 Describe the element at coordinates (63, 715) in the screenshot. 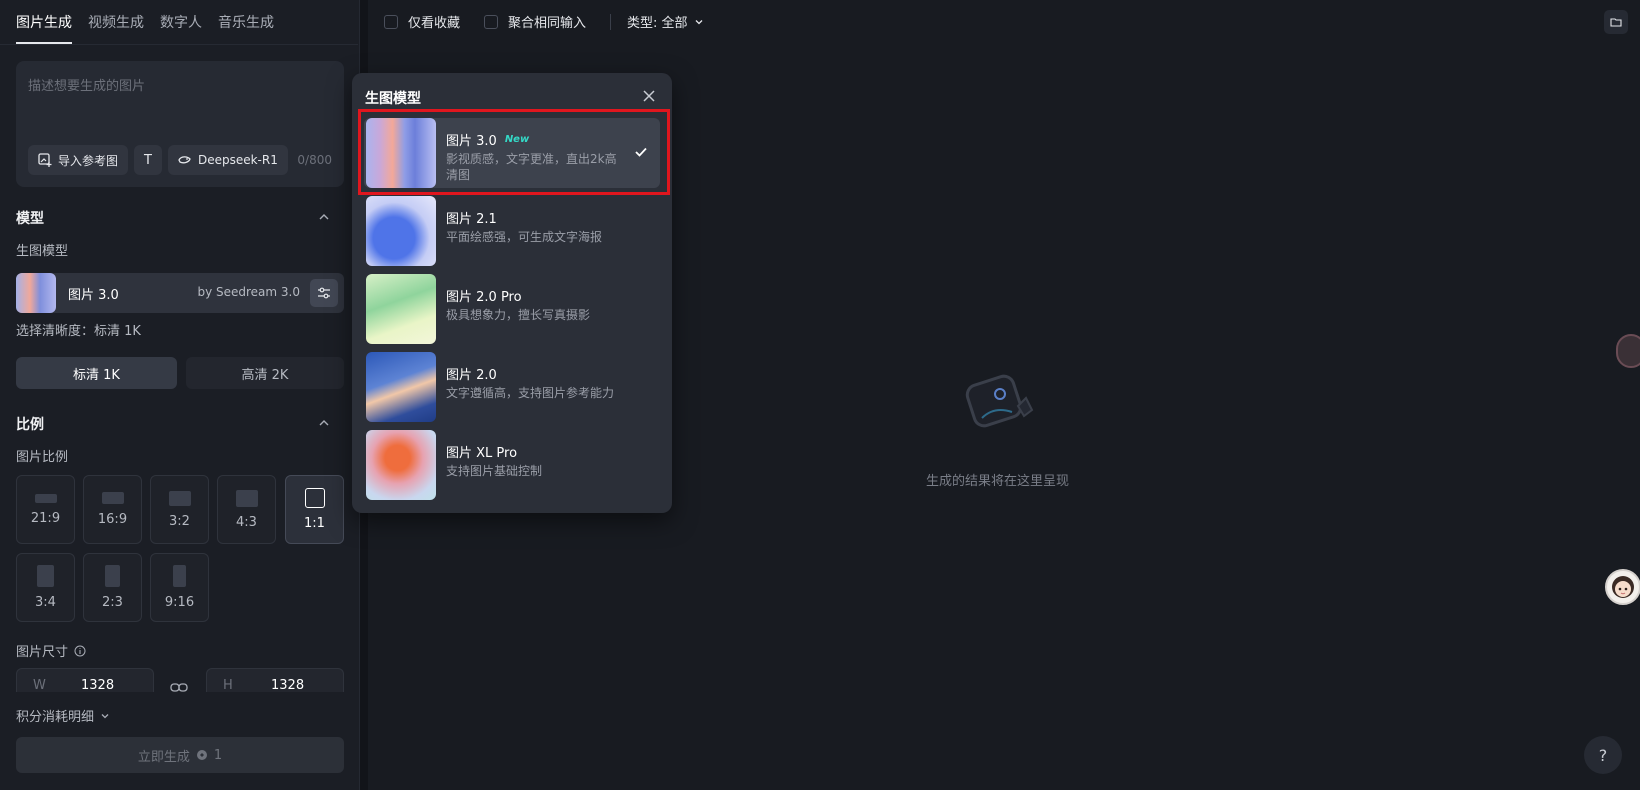

I see `credits-detail-toggle: 积分消耗明细` at that location.